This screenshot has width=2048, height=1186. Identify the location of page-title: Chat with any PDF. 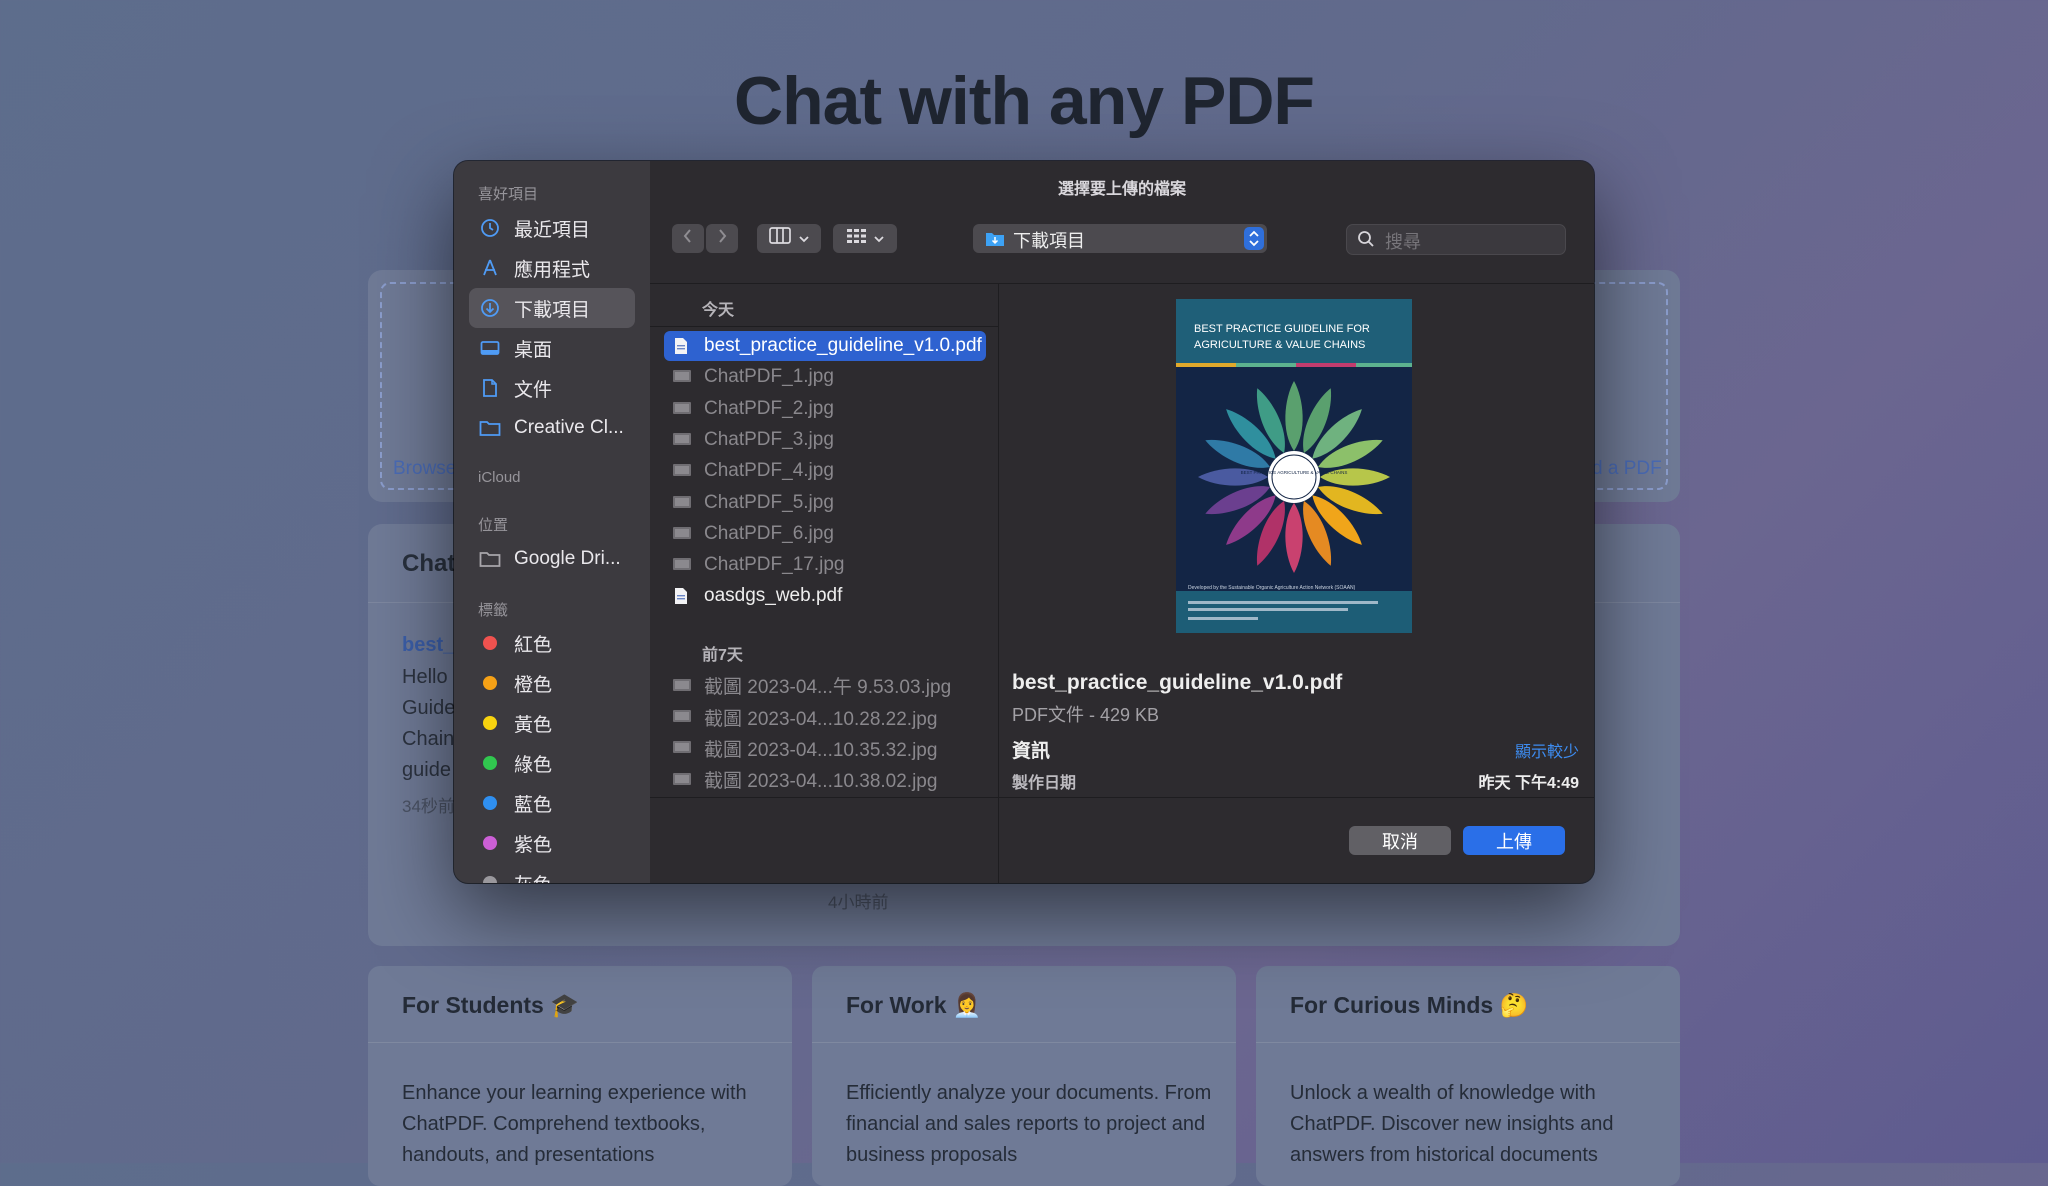
(1024, 101).